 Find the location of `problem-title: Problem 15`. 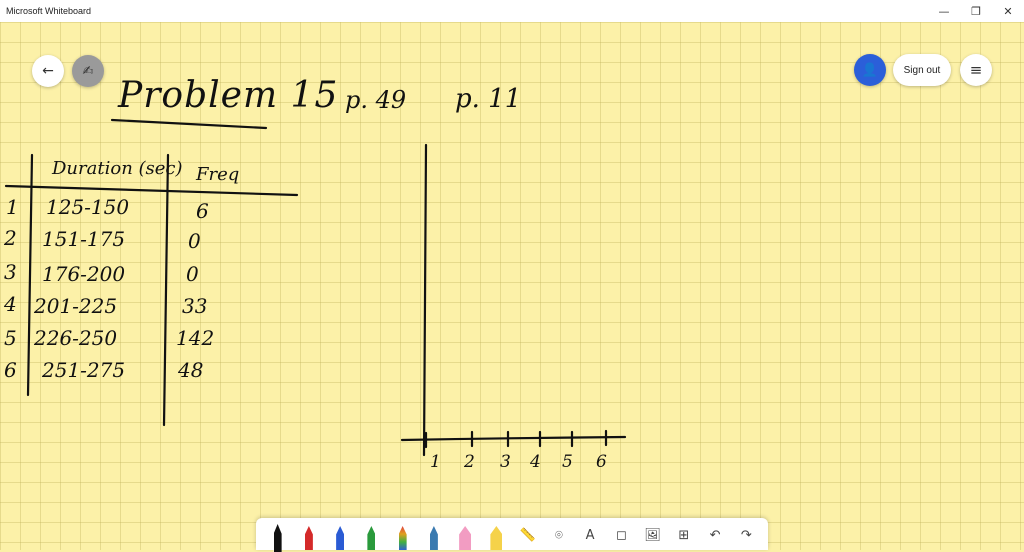

problem-title: Problem 15 is located at coordinates (228, 95).